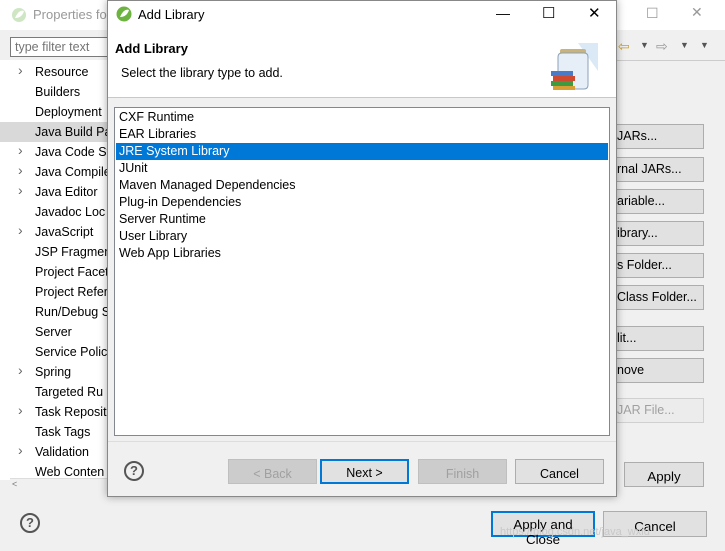  I want to click on tree-item-label: Targeted Ru, so click(69, 392).